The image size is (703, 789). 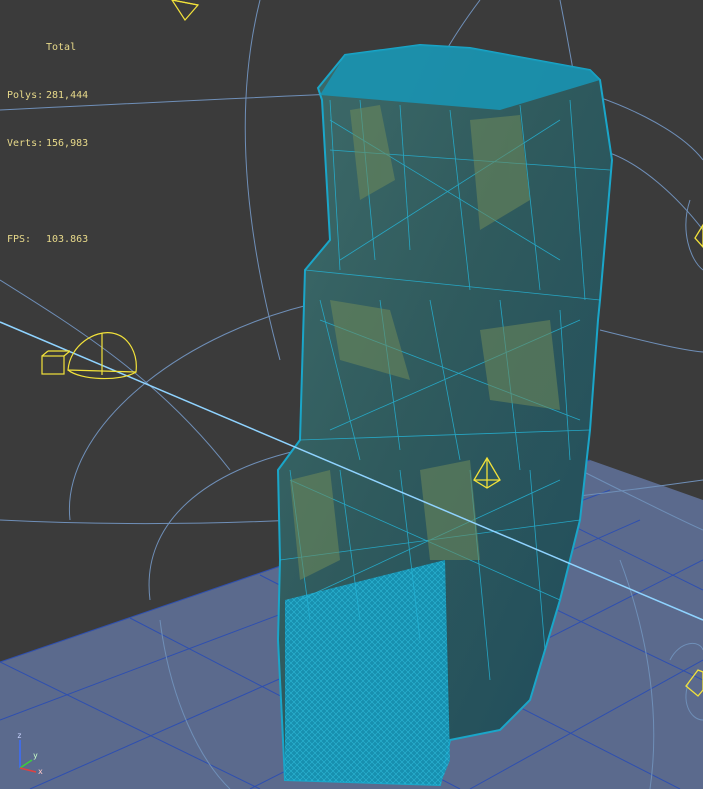 What do you see at coordinates (35, 755) in the screenshot?
I see `y-axis-label: y` at bounding box center [35, 755].